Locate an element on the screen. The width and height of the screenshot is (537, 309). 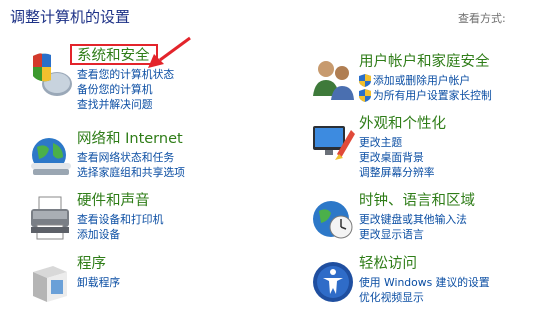
link-keyboard-input: 更改键盘或其他输入法 is located at coordinates (413, 219).